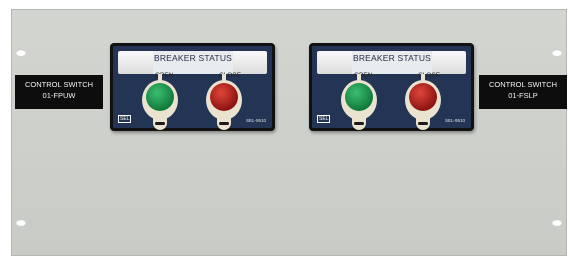 Image resolution: width=576 pixels, height=265 pixels. Describe the element at coordinates (21, 52) in the screenshot. I see `mount-hole-top-left` at that location.